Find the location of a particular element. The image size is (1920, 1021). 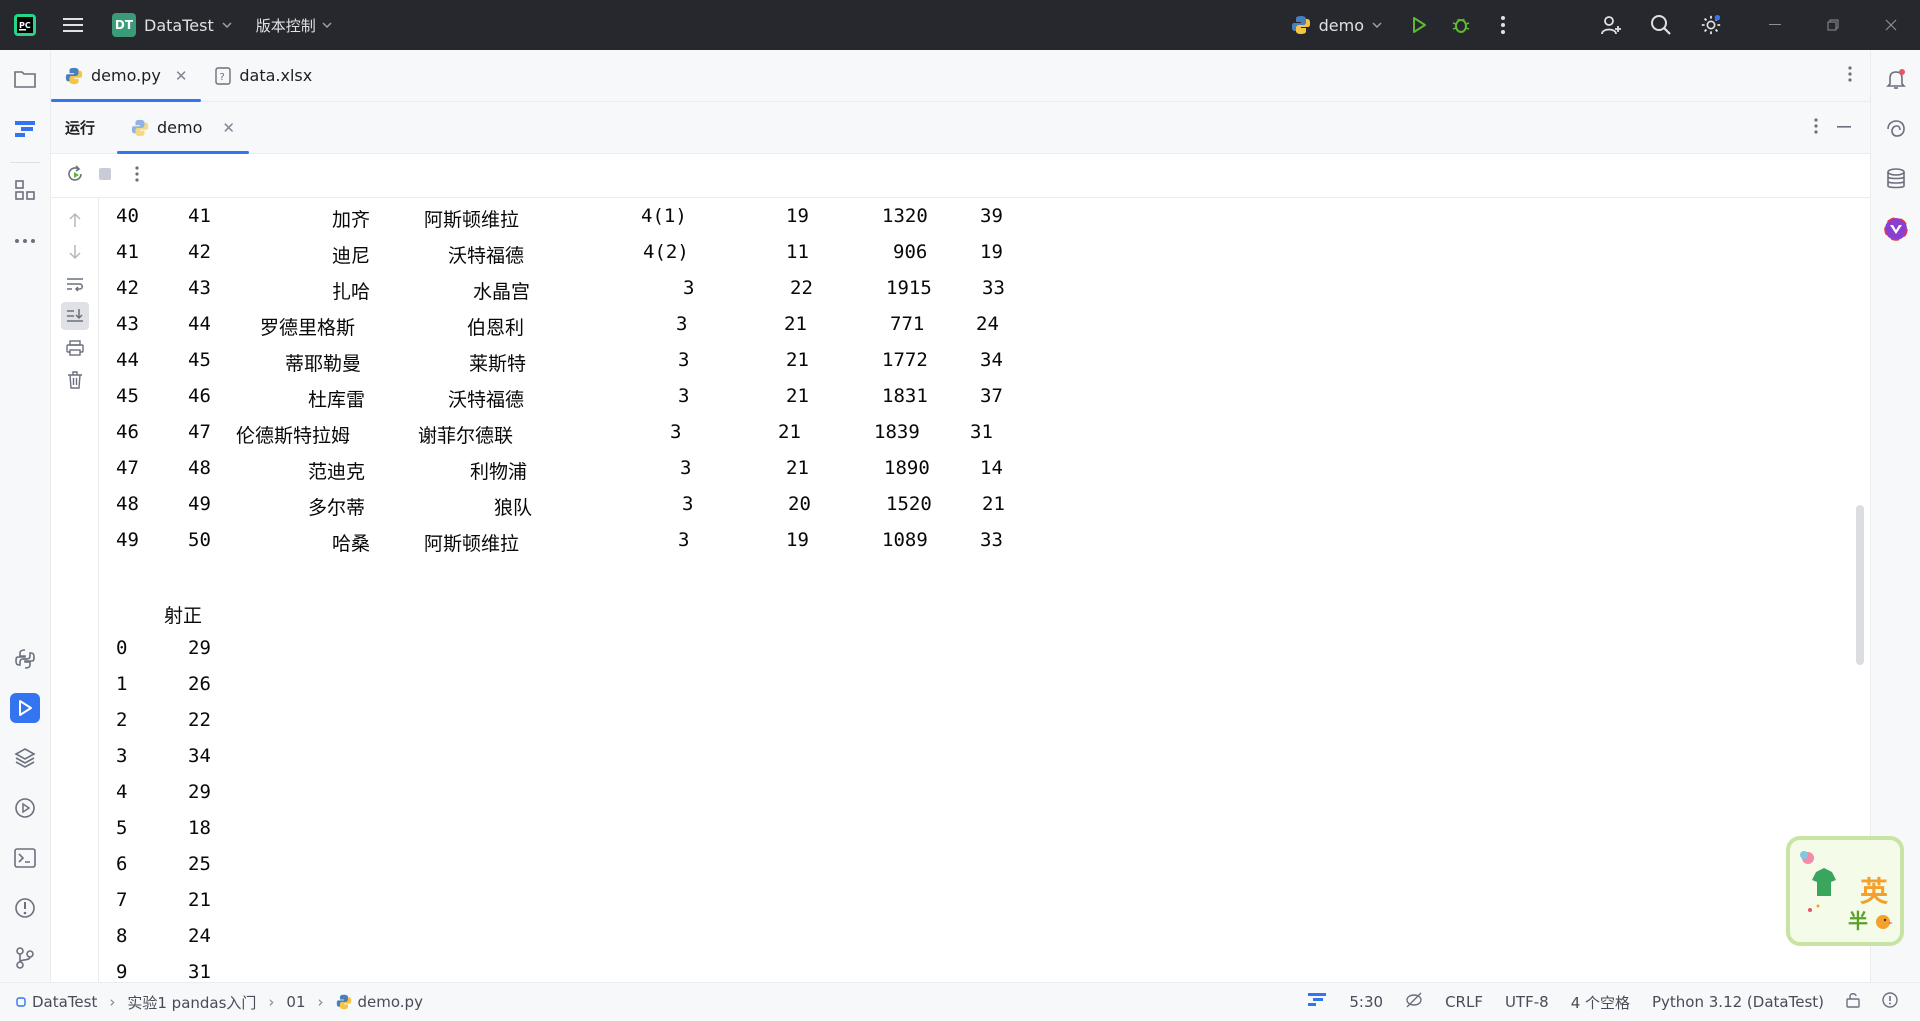

line-ending: CRLF is located at coordinates (1464, 1002).